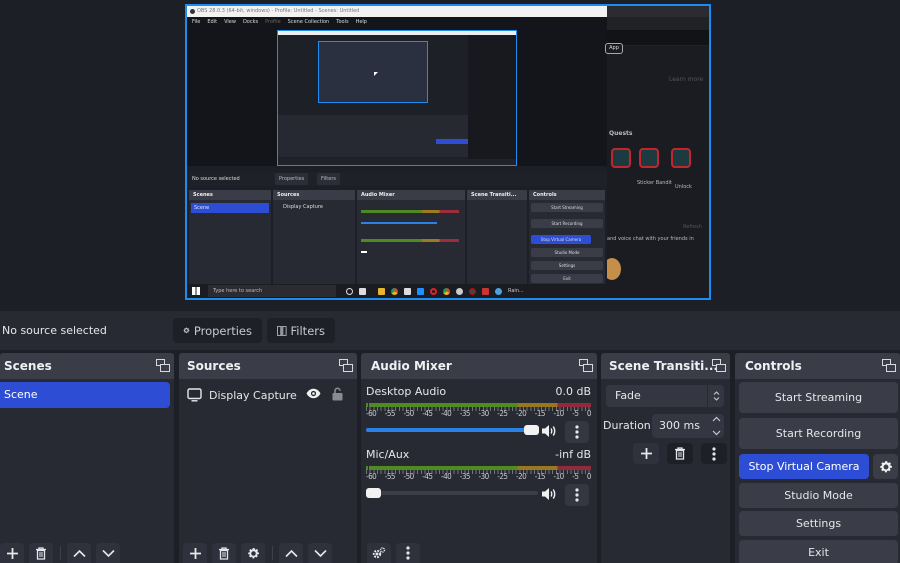 The height and width of the screenshot is (563, 900). What do you see at coordinates (459, 291) in the screenshot?
I see `settings-icon` at bounding box center [459, 291].